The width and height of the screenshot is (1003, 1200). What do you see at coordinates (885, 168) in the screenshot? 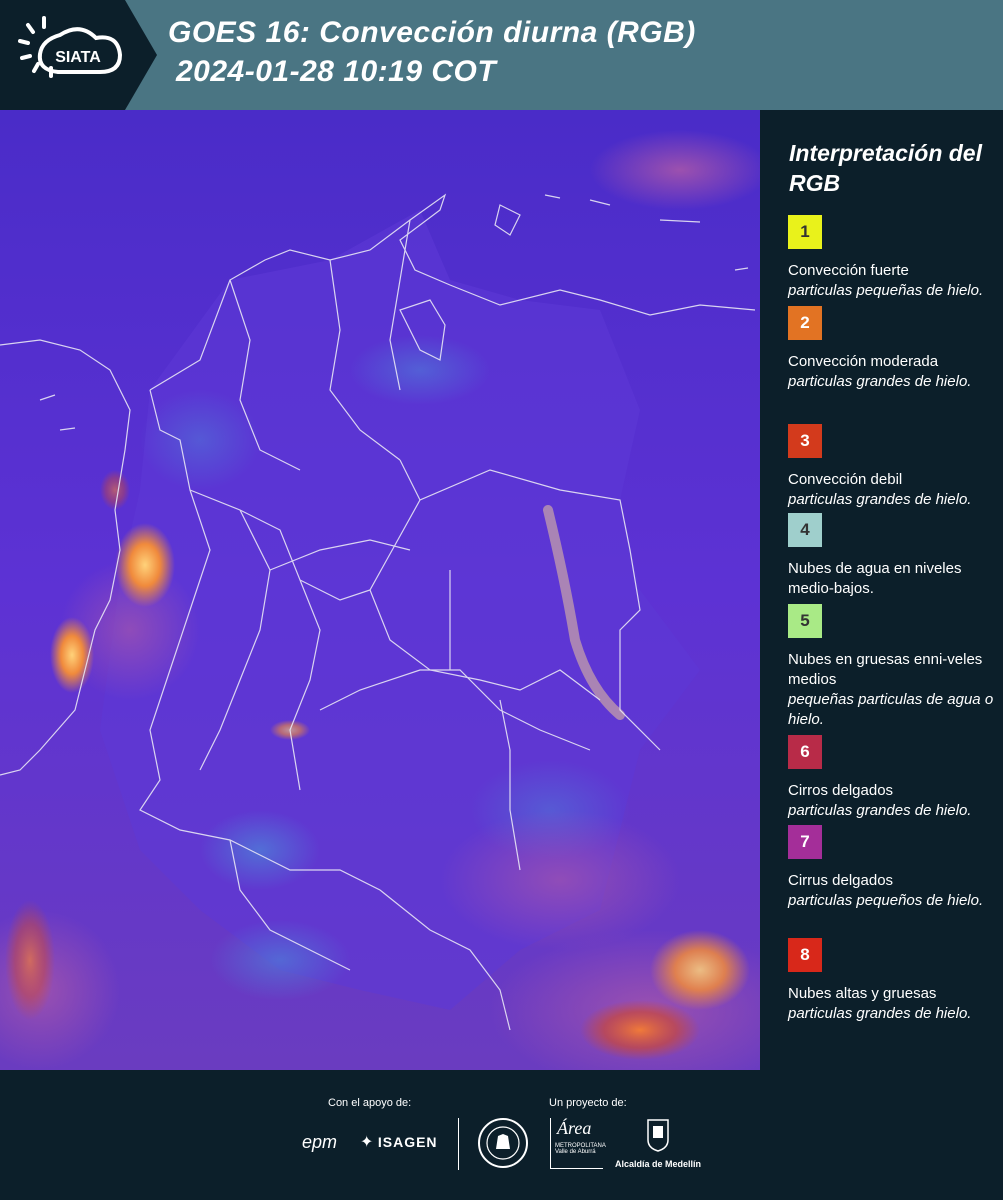
I see `legend-title: Interpretación del RGB` at bounding box center [885, 168].